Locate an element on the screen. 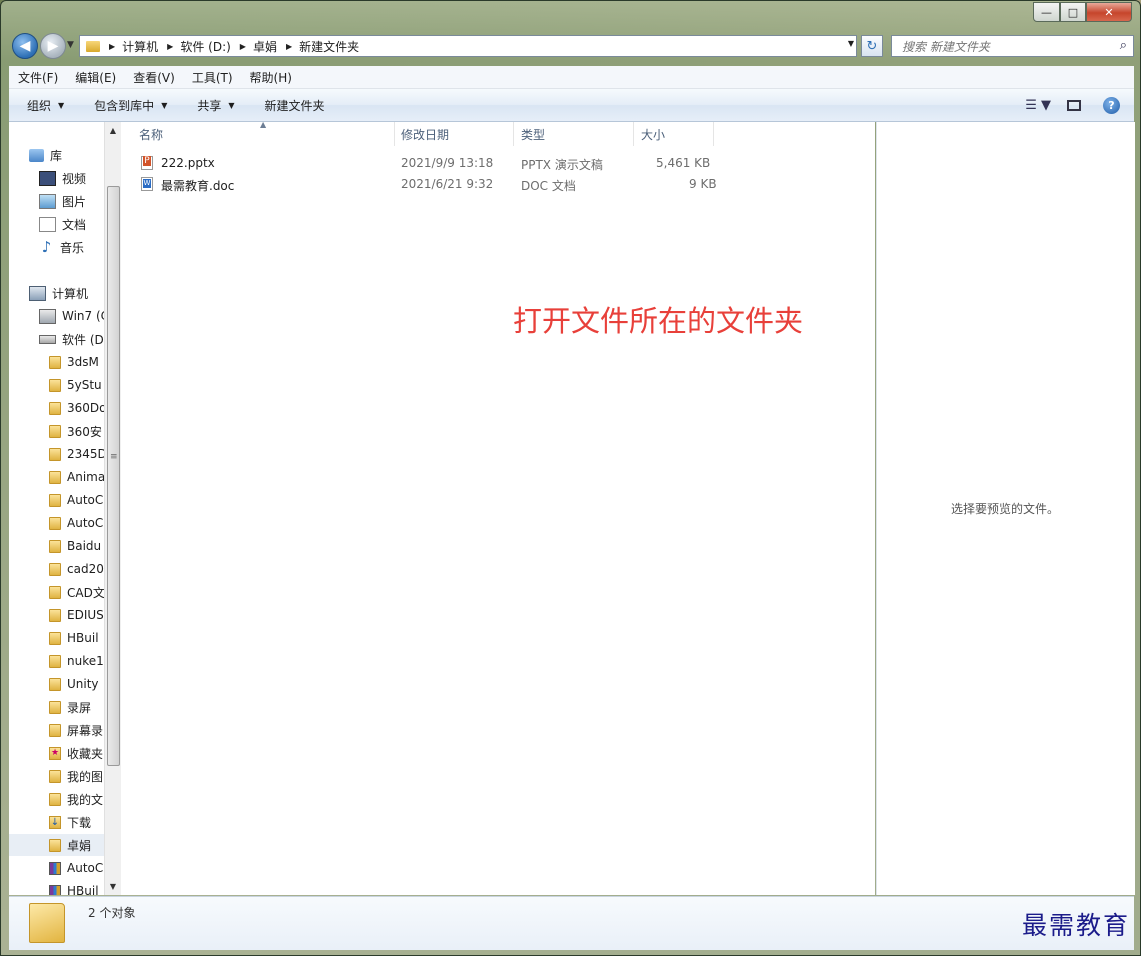  file-type: PPTX 演示文稿 is located at coordinates (562, 165).